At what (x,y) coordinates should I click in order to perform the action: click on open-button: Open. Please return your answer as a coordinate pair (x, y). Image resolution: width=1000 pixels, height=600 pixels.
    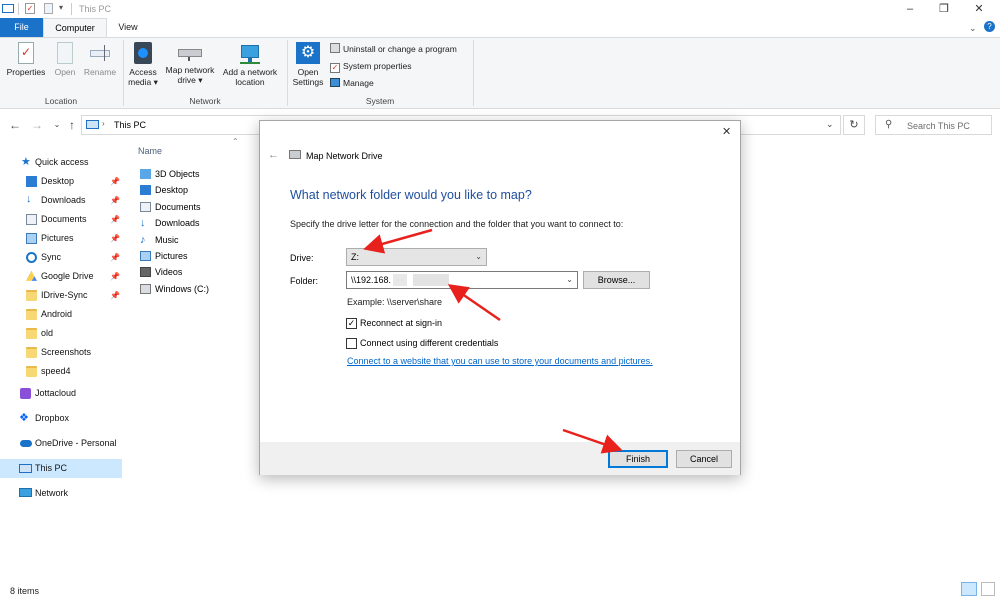
    Looking at the image, I should click on (65, 59).